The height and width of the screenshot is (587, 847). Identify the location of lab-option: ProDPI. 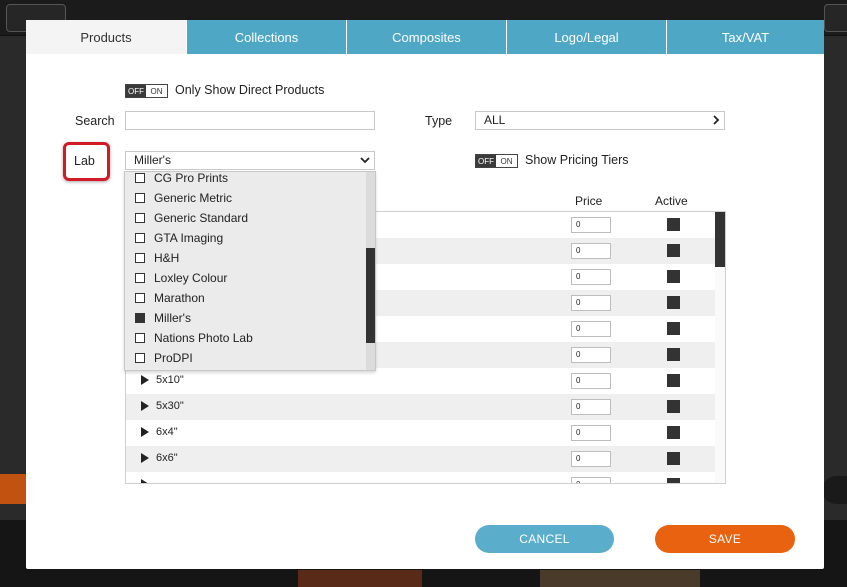
(164, 358).